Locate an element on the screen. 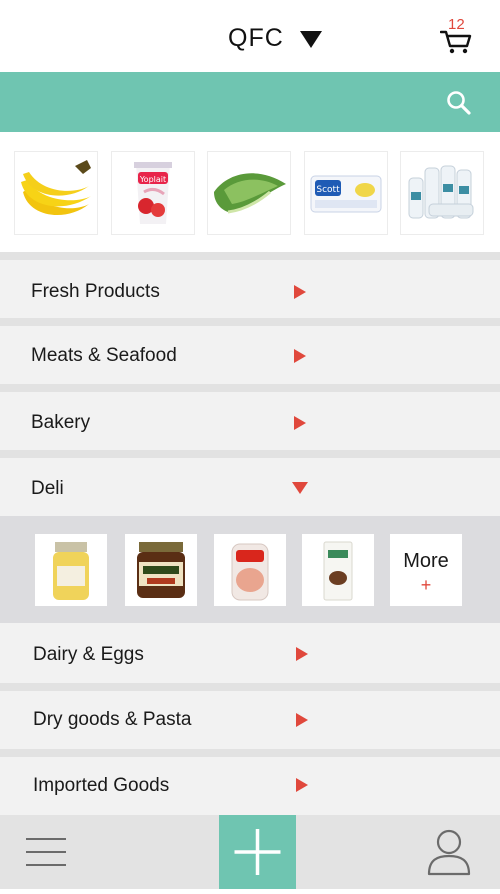 This screenshot has height=894, width=500. featured-product-paper-towels: Scott is located at coordinates (346, 193).